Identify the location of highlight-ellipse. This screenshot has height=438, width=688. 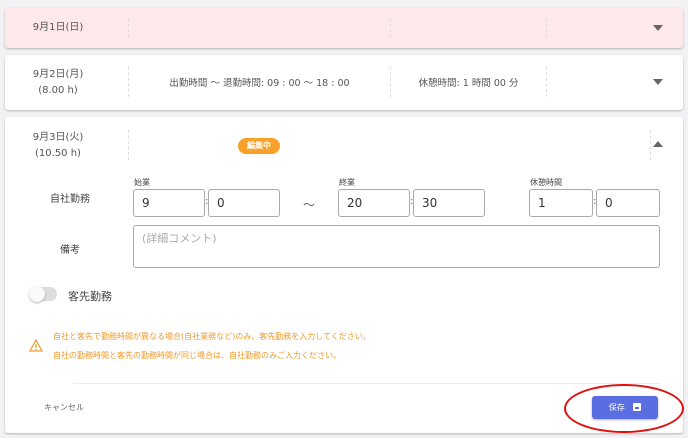
(624, 408).